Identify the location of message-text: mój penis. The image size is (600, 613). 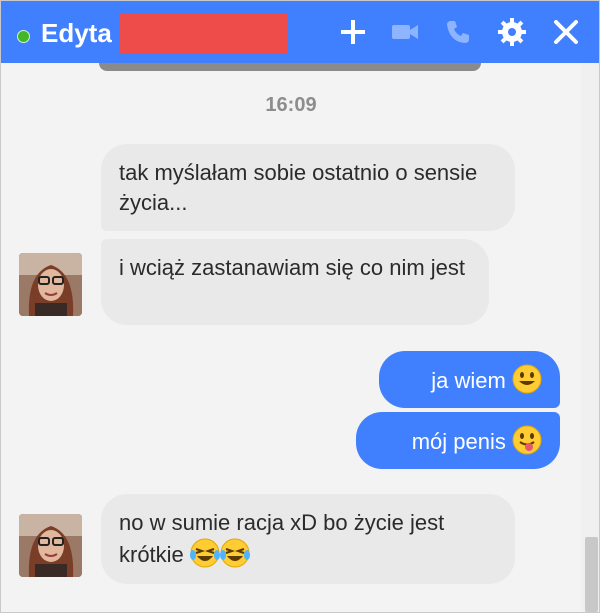
(458, 441).